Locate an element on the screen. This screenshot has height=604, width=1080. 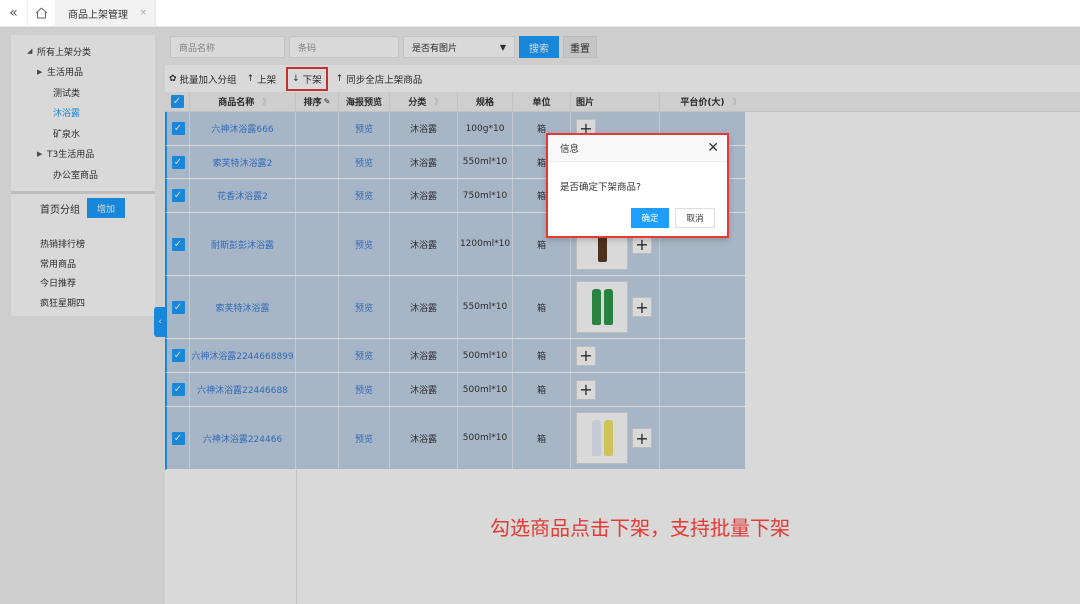
dialog-footer: 确定 取消 is located at coordinates (637, 218).